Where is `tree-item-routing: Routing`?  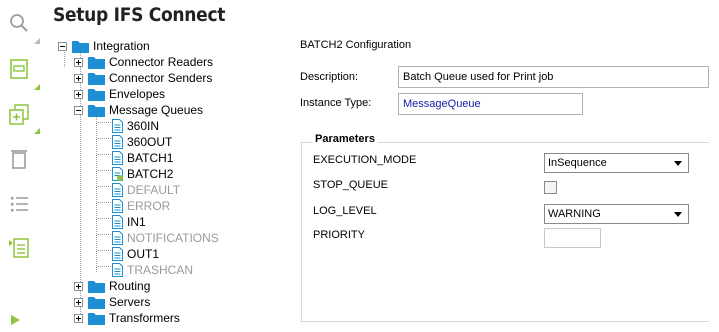
tree-item-routing: Routing is located at coordinates (112, 286).